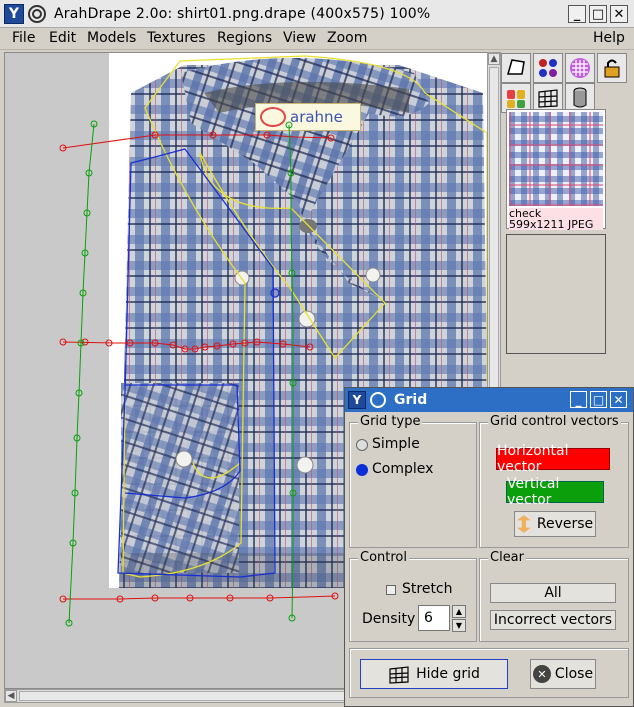 The height and width of the screenshot is (707, 634). Describe the element at coordinates (176, 38) in the screenshot. I see `menu-textures: Textures` at that location.